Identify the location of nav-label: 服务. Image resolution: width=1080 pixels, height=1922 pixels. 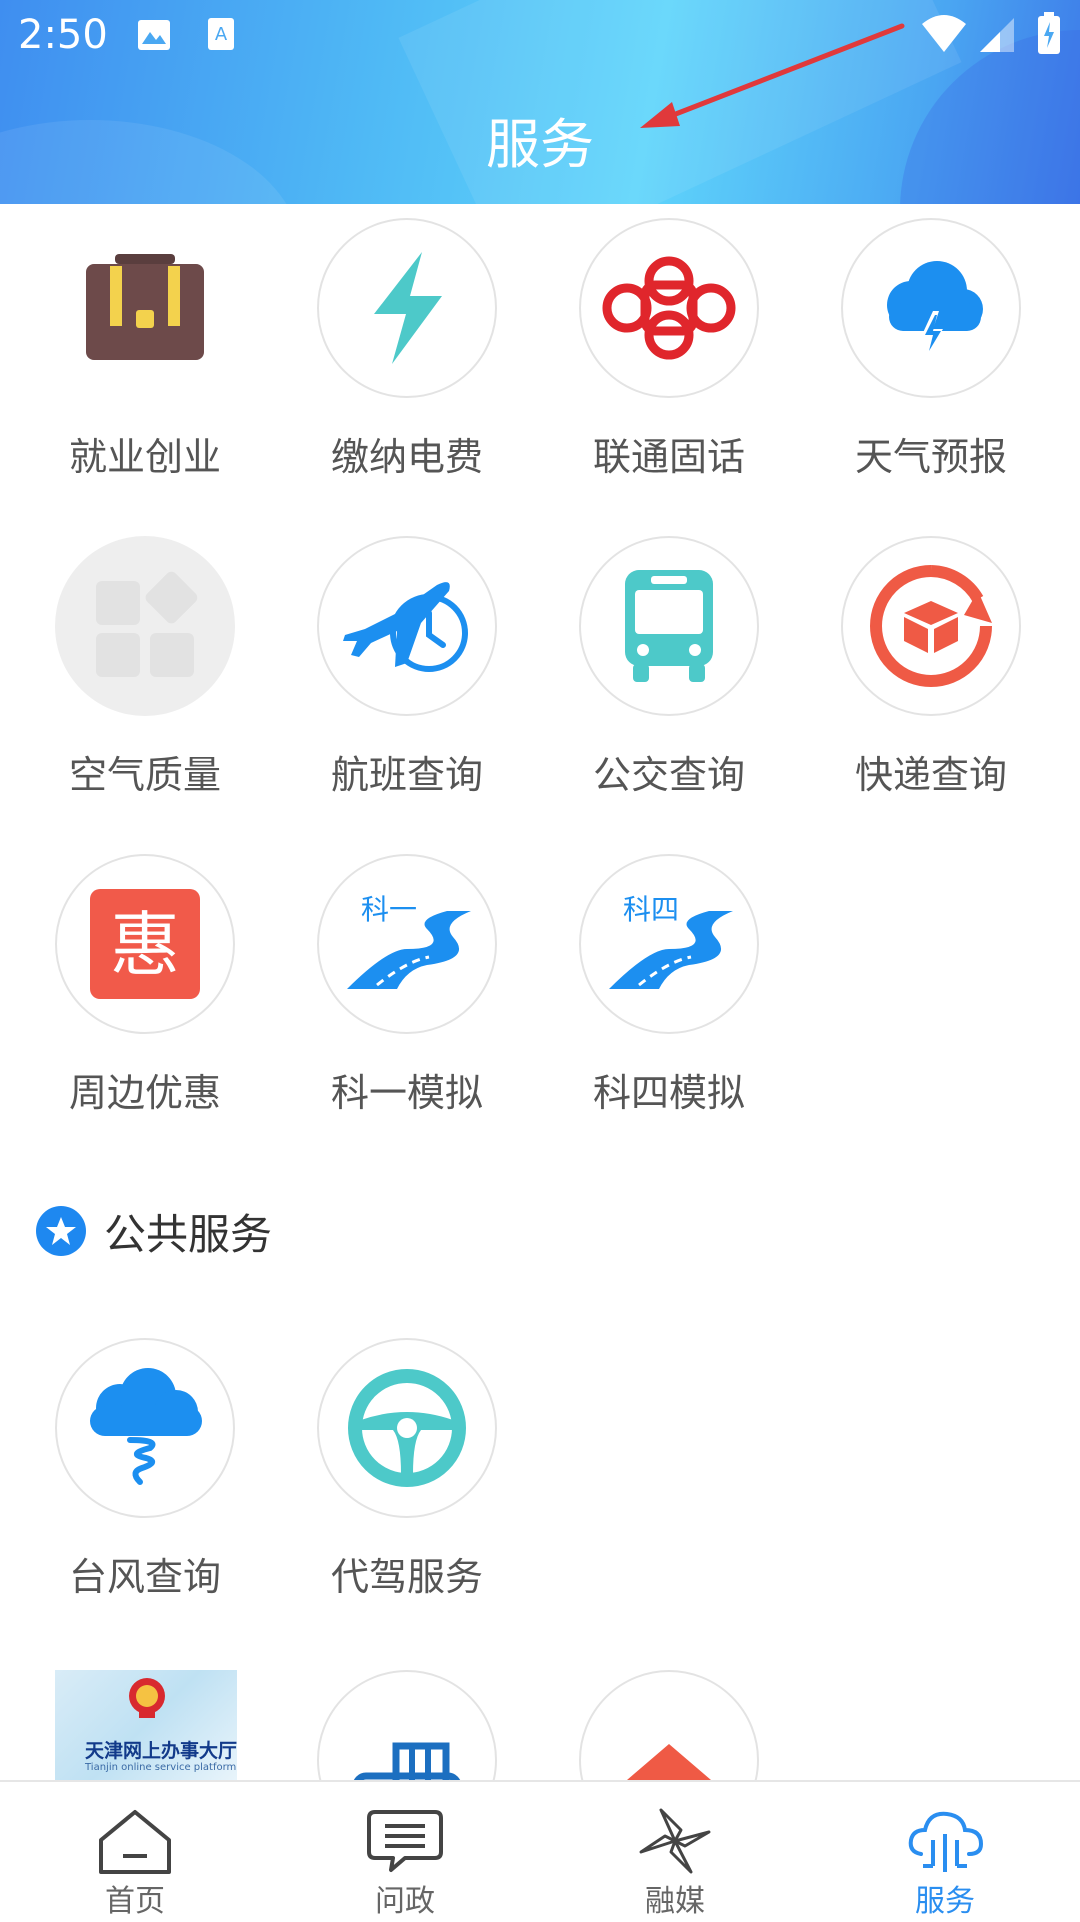
(945, 1901).